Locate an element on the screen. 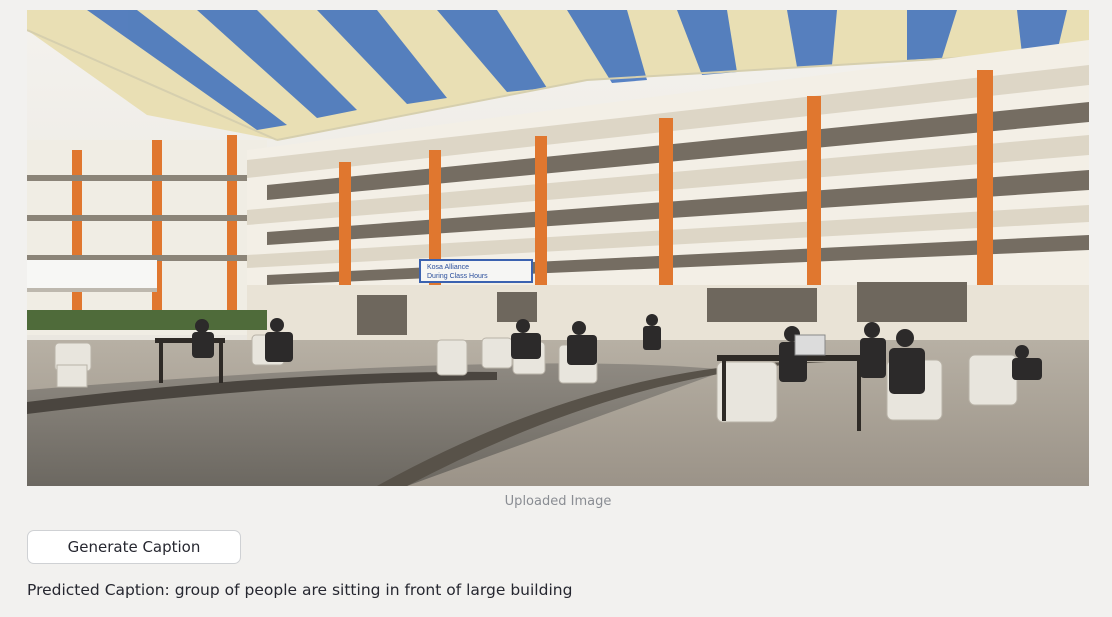  predicted-caption-label: Predicted Caption: is located at coordinates (98, 590).